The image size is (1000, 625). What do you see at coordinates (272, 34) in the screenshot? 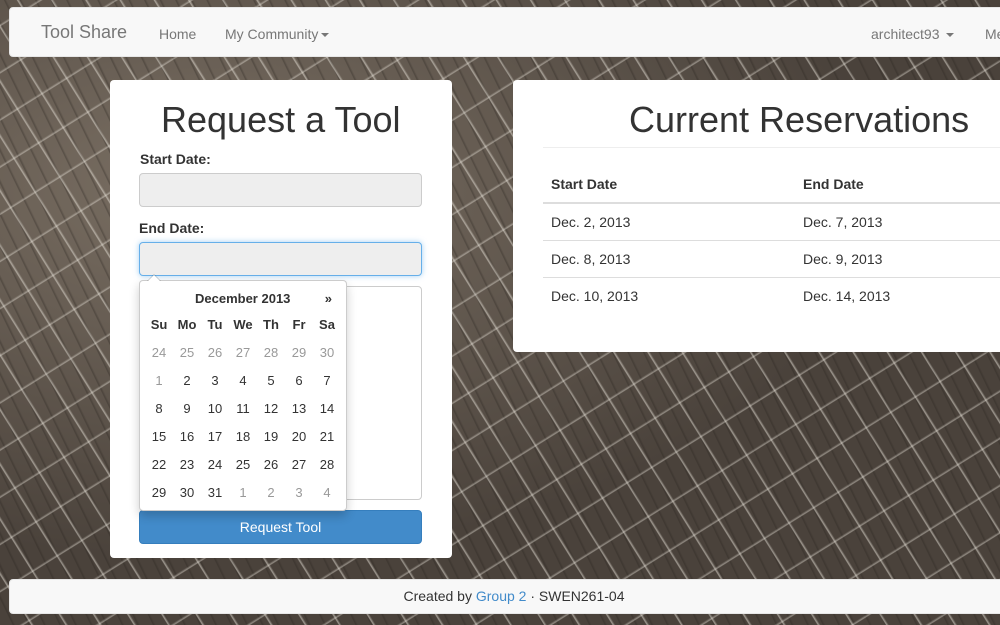
I see `nav-community-label: My Community` at bounding box center [272, 34].